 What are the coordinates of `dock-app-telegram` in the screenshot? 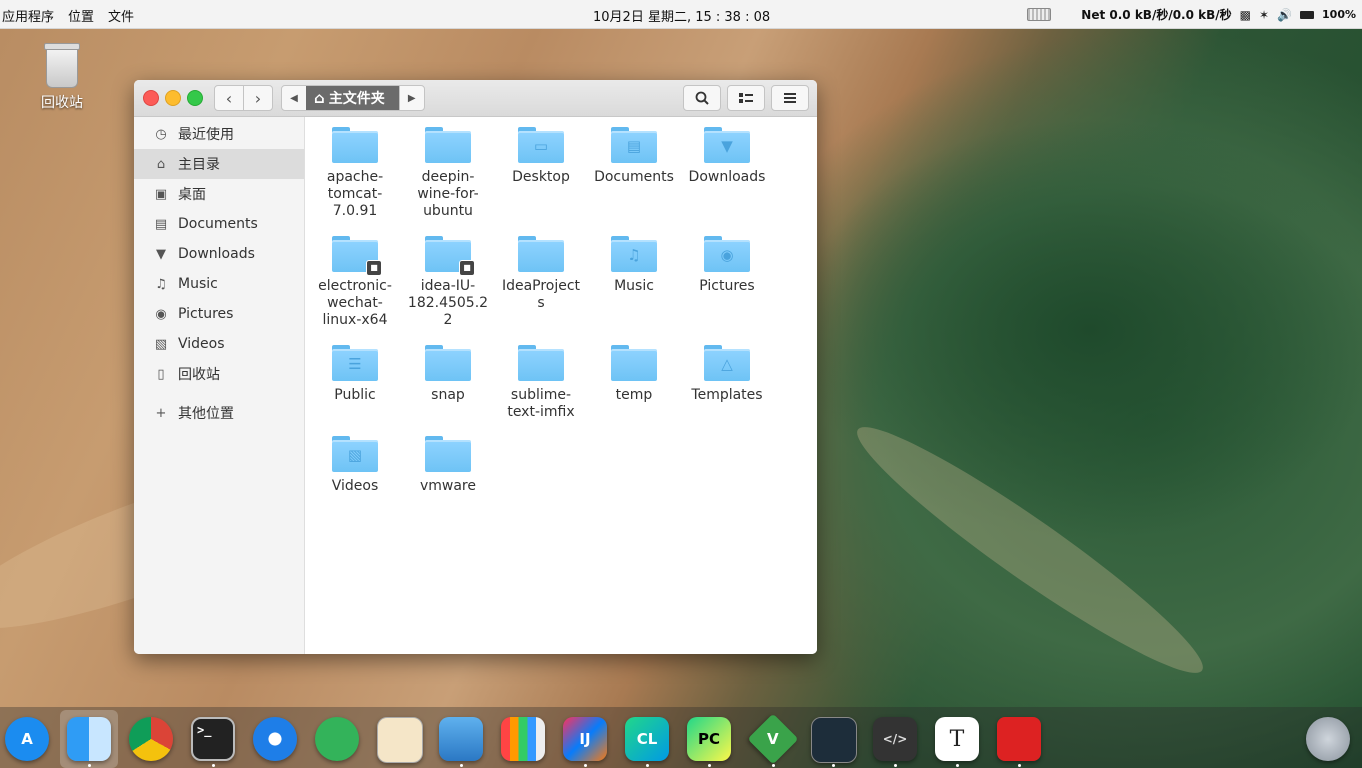 It's located at (337, 739).